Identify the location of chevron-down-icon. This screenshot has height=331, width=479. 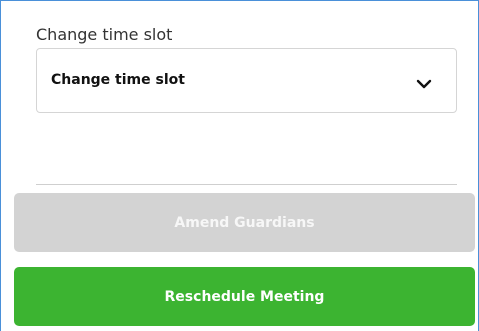
(424, 82).